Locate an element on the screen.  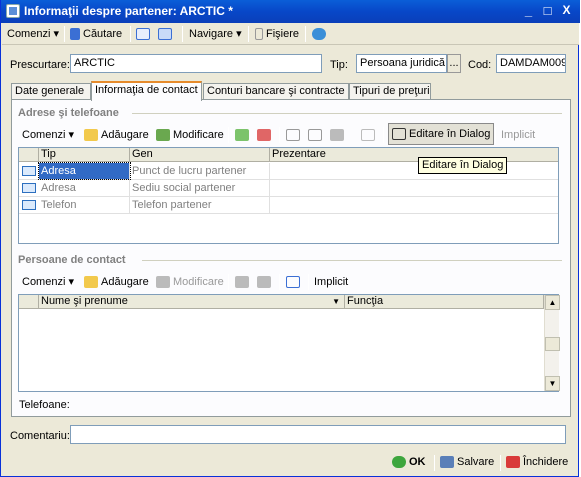
cell-gen: Punct de lucru partener is located at coordinates (200, 171).